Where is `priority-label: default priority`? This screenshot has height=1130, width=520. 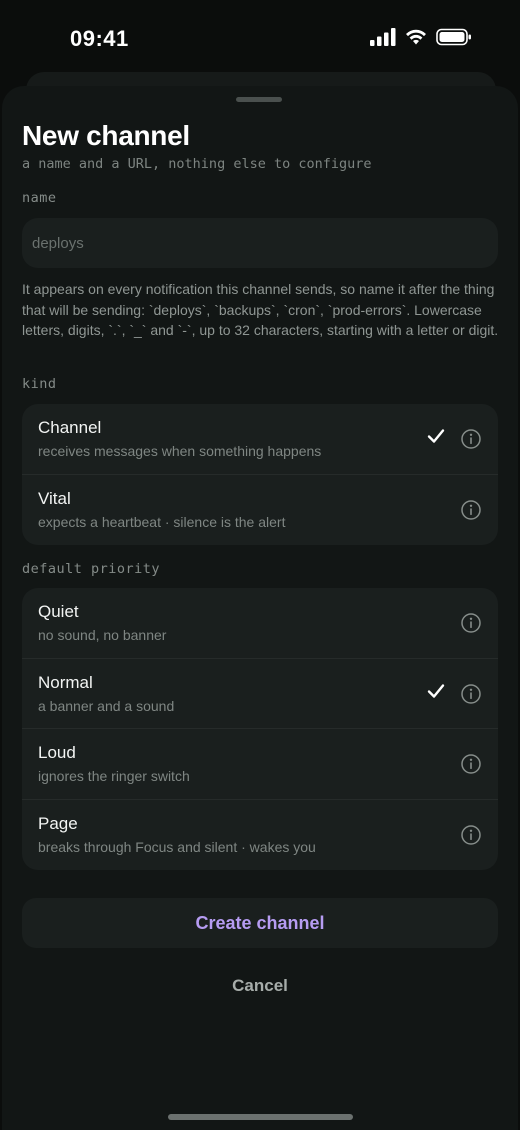
priority-label: default priority is located at coordinates (91, 569).